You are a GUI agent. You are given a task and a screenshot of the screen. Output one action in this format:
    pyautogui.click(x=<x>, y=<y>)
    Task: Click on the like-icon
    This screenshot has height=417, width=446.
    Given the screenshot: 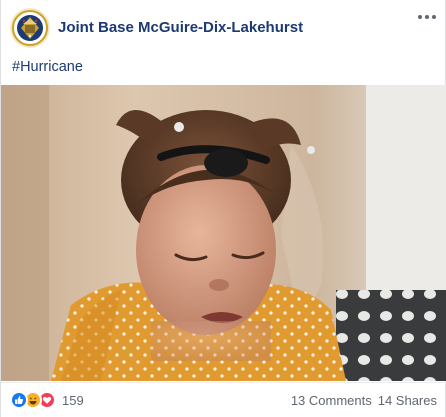 What is the action you would take?
    pyautogui.click(x=19, y=400)
    